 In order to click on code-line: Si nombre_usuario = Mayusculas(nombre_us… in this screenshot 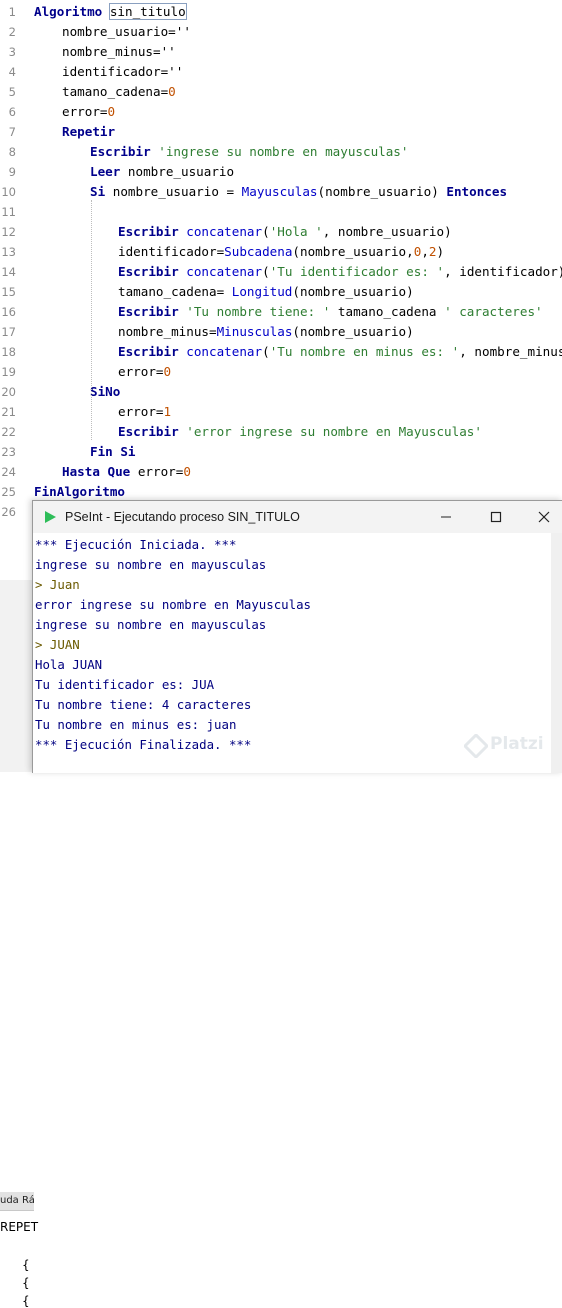, I will do `click(298, 192)`.